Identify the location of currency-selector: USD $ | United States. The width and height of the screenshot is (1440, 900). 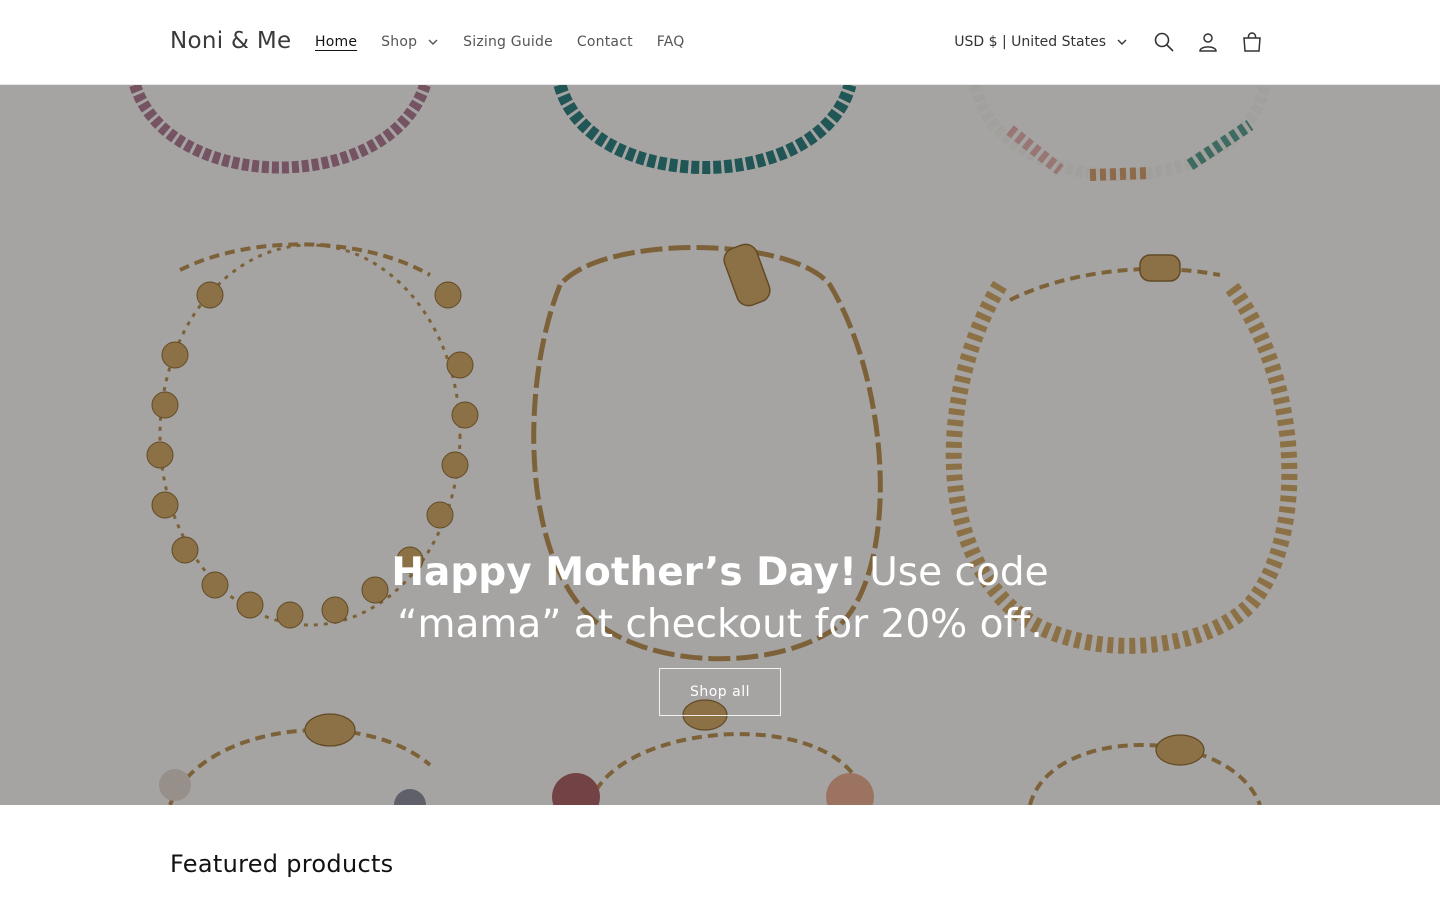
(1041, 42).